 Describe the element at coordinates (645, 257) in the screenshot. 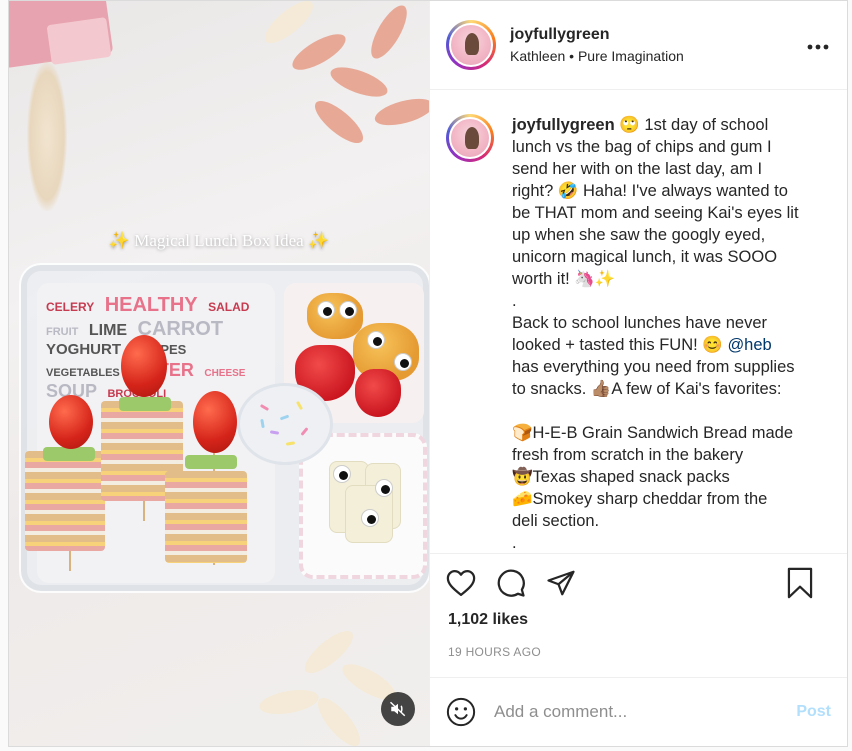

I see `caption-line: unicorn magical lunch, it was SOOO` at that location.